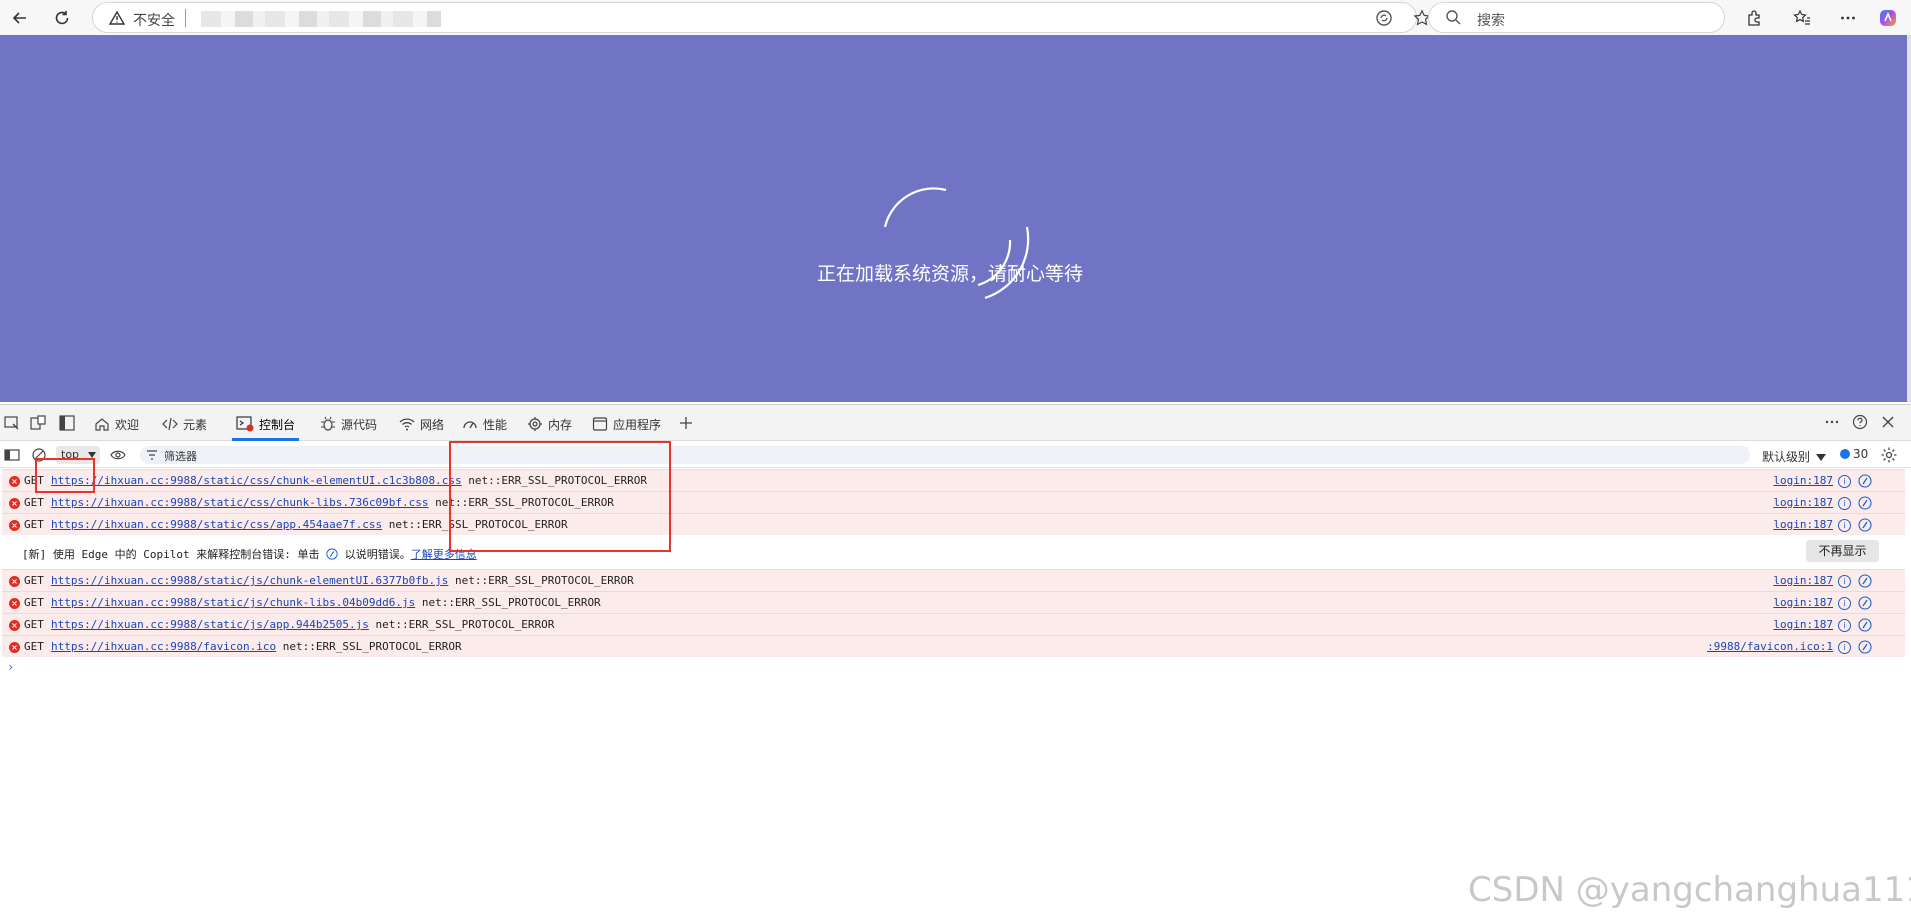  What do you see at coordinates (38, 423) in the screenshot?
I see `device-emulation-icon` at bounding box center [38, 423].